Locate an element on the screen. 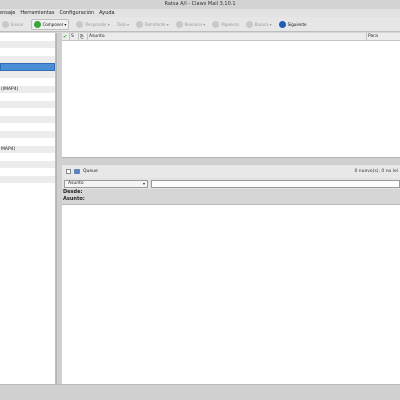  menu-configuration: Configuración is located at coordinates (76, 13).